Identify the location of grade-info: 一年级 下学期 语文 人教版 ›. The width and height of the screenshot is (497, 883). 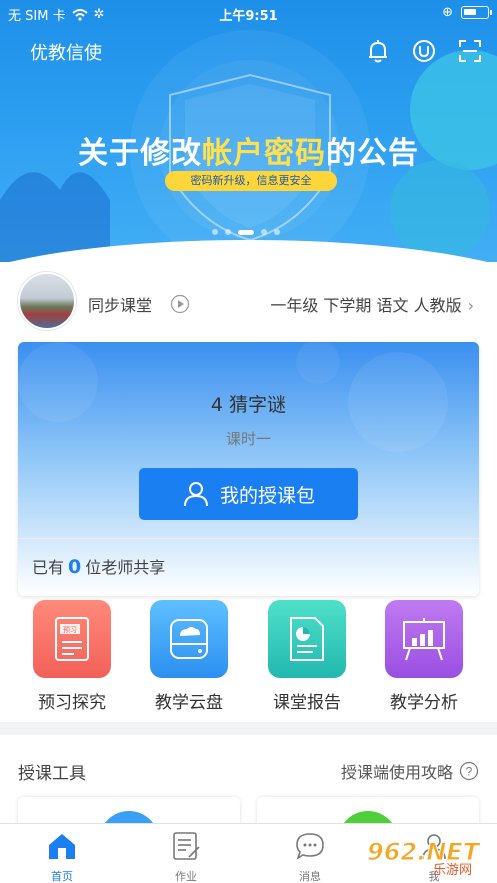
(372, 304).